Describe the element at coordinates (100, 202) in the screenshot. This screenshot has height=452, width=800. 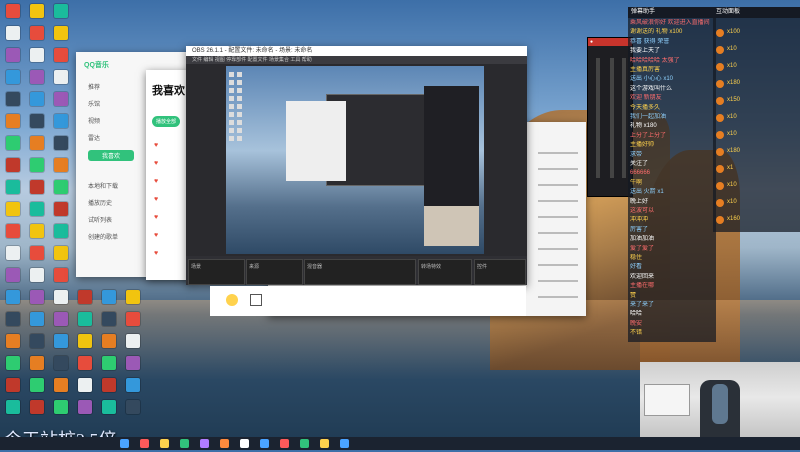
I see `music-nav-item: 播放历史` at that location.